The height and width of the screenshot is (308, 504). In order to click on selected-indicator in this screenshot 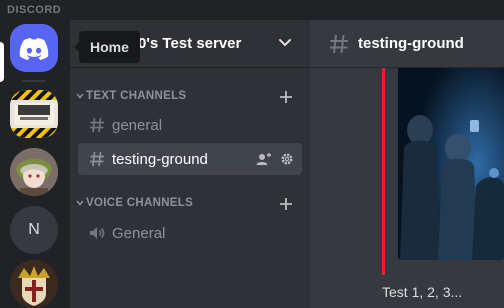, I will do `click(2, 62)`.